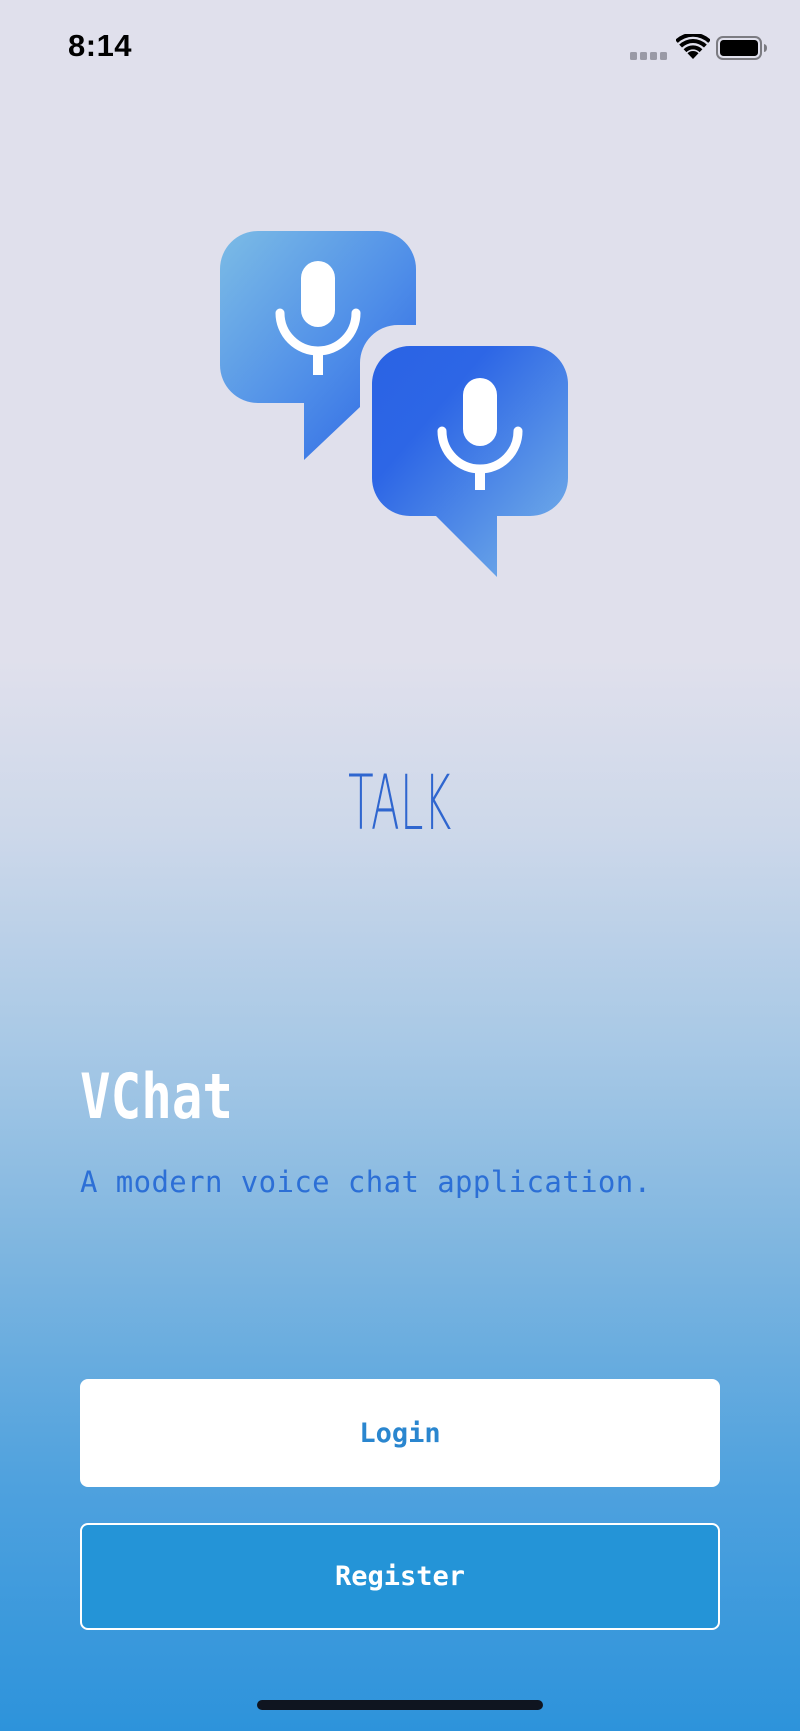 This screenshot has width=800, height=1731. What do you see at coordinates (741, 48) in the screenshot?
I see `battery-icon` at bounding box center [741, 48].